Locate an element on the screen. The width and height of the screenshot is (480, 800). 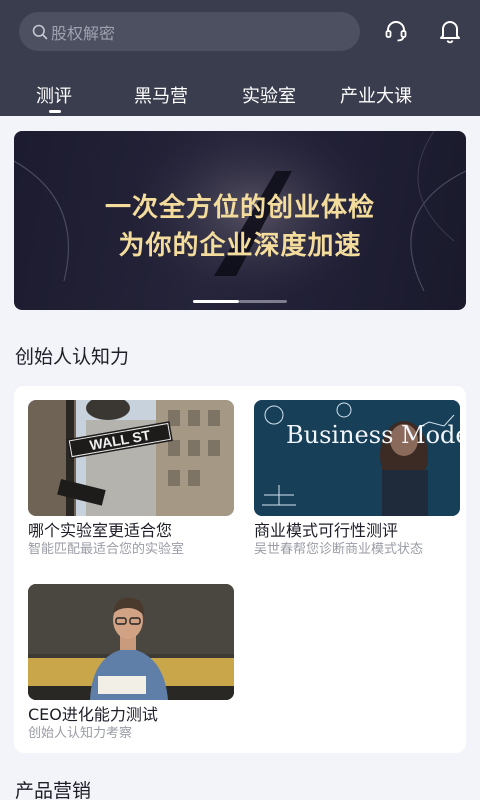
top-header: 股权解密 测评 黑马营 实验室 产业大课 is located at coordinates (240, 58).